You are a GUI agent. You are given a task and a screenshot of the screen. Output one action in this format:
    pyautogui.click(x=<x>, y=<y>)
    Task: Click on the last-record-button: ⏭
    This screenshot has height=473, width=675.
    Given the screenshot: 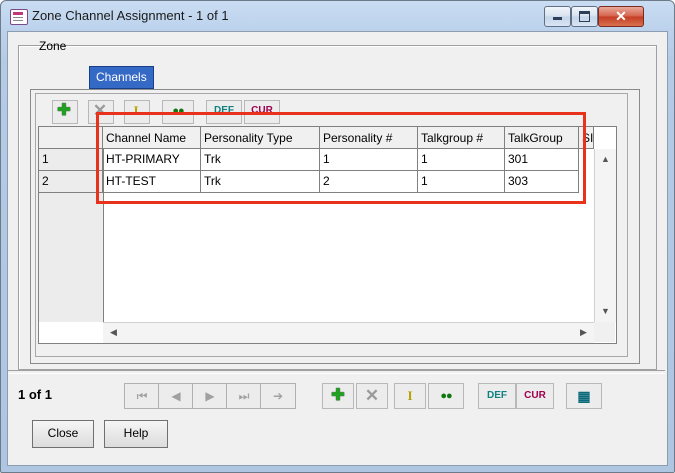 What is the action you would take?
    pyautogui.click(x=244, y=396)
    